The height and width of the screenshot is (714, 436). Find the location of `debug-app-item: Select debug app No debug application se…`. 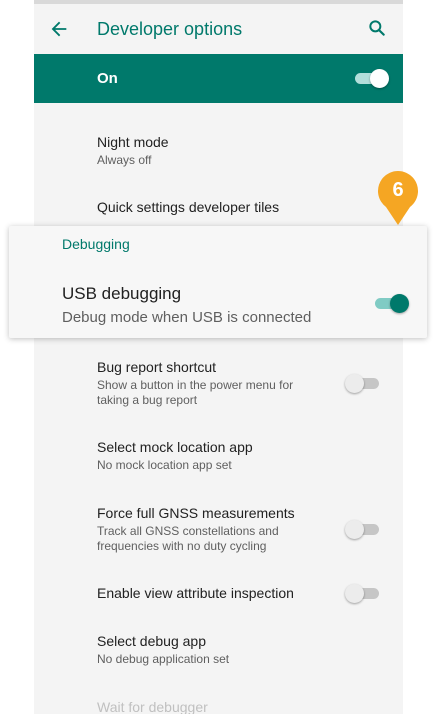

debug-app-item: Select debug app No debug application se… is located at coordinates (242, 649).